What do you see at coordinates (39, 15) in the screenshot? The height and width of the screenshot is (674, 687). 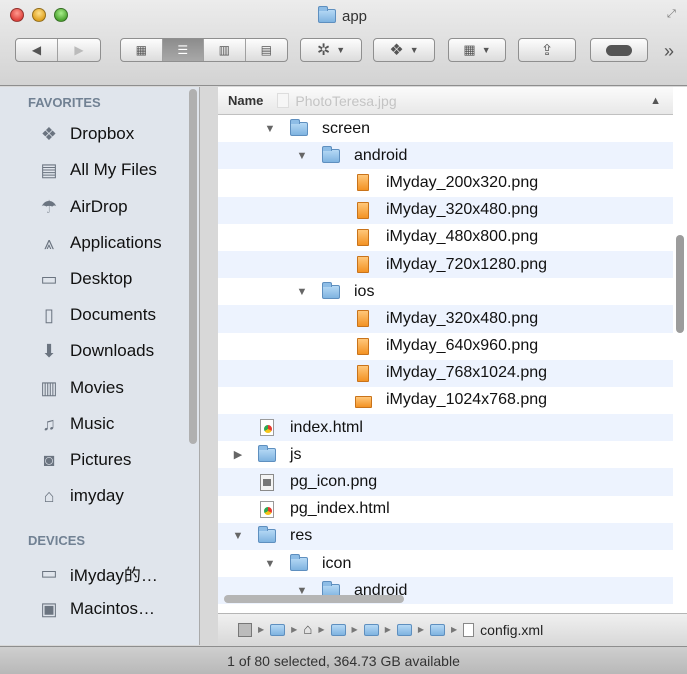 I see `minimize-window-button` at bounding box center [39, 15].